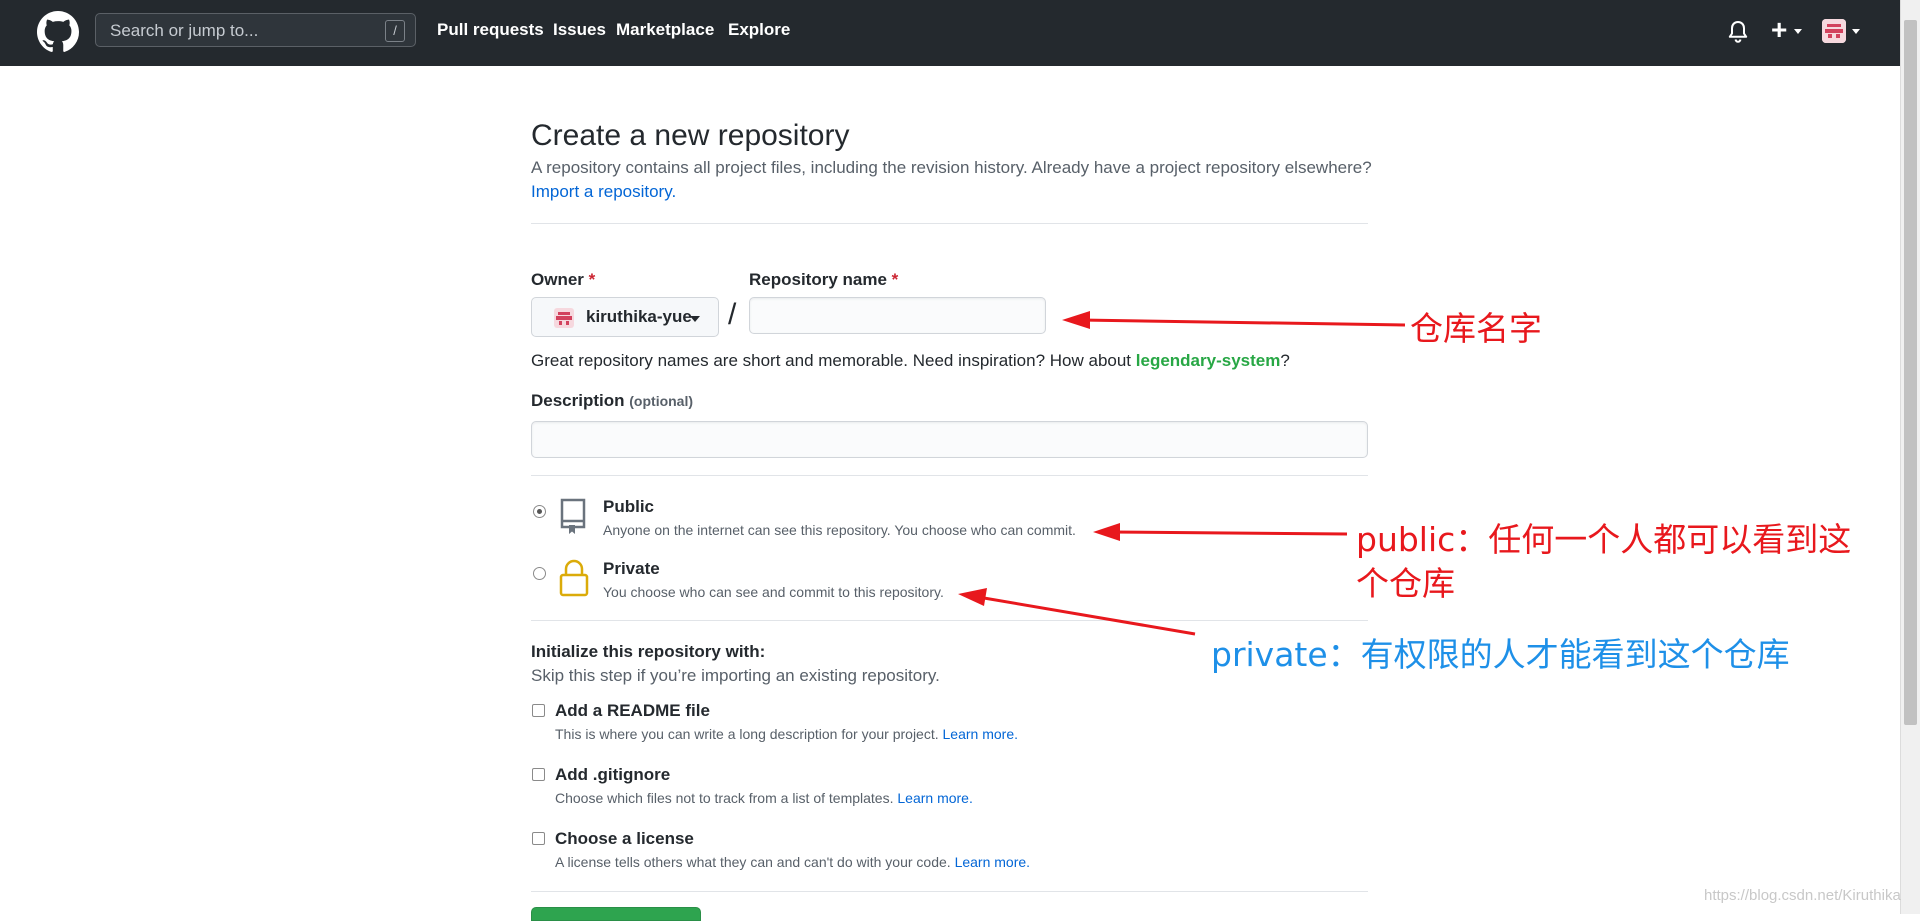 The image size is (1920, 921). I want to click on scrollbar-thumb, so click(1910, 372).